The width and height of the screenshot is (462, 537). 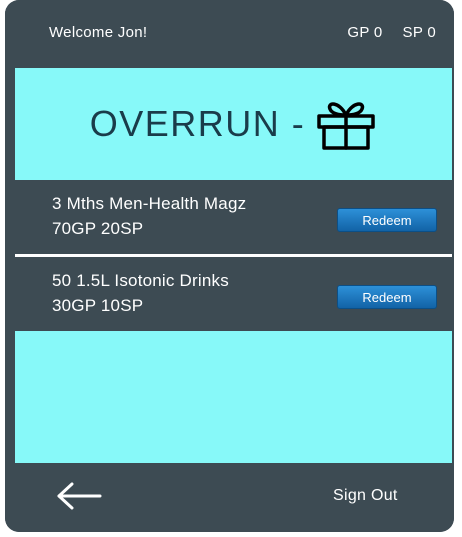 I want to click on footer-bar: Sign Out, so click(x=229, y=497).